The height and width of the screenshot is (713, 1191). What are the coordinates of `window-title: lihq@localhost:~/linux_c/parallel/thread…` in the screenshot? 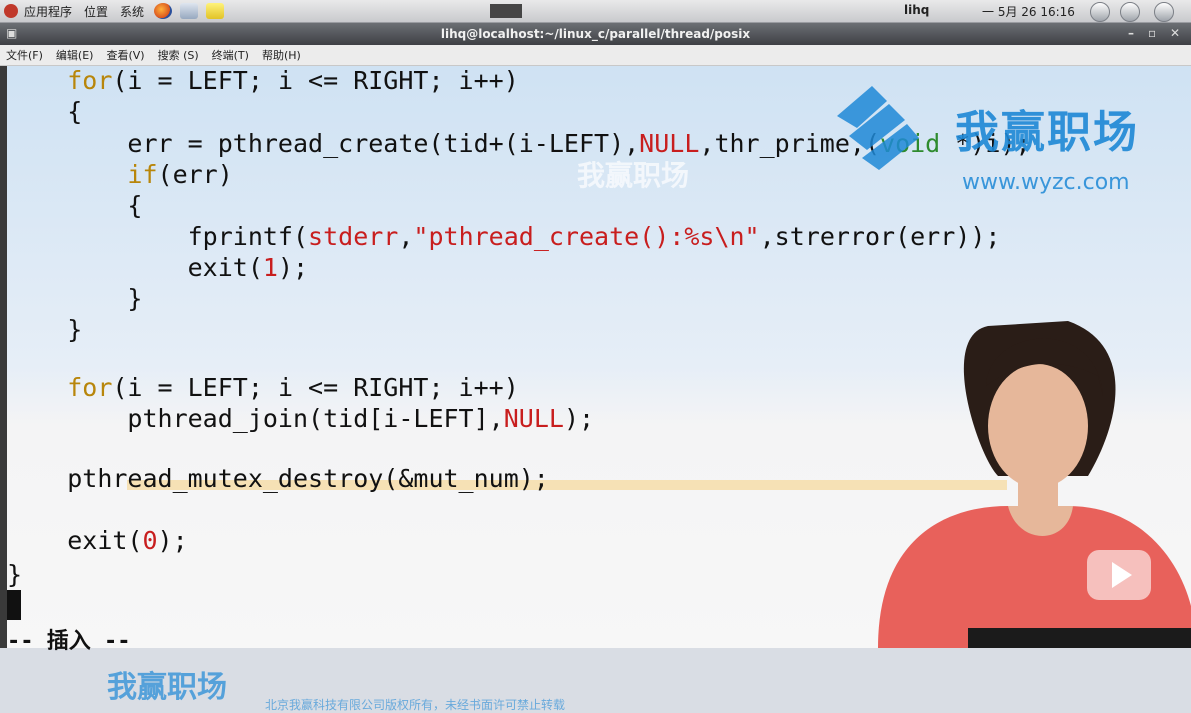 It's located at (595, 34).